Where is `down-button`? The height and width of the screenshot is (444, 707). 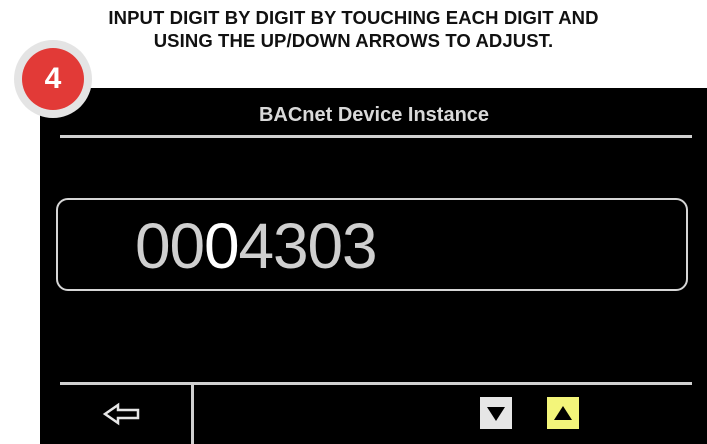
down-button is located at coordinates (496, 413).